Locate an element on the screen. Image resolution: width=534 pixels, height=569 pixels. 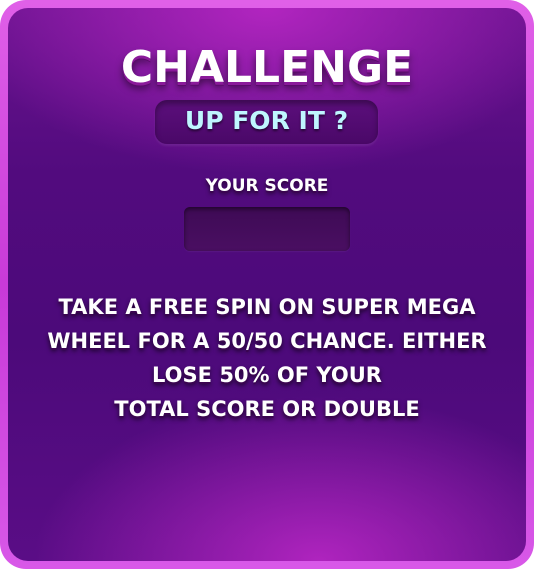
description-line: LOSE 50% OF YOUR is located at coordinates (267, 375).